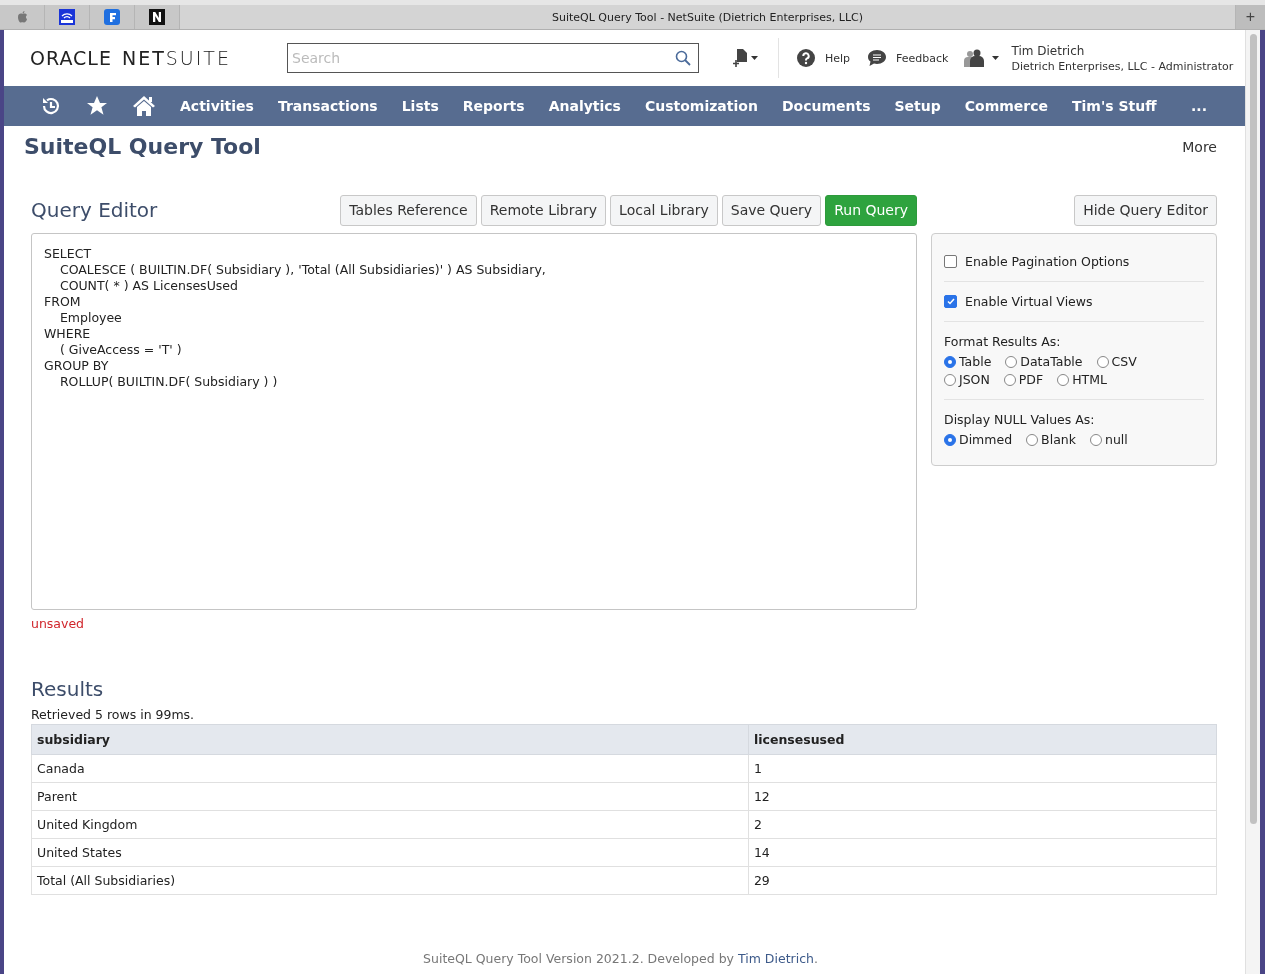 The height and width of the screenshot is (974, 1265). I want to click on home-icon, so click(144, 106).